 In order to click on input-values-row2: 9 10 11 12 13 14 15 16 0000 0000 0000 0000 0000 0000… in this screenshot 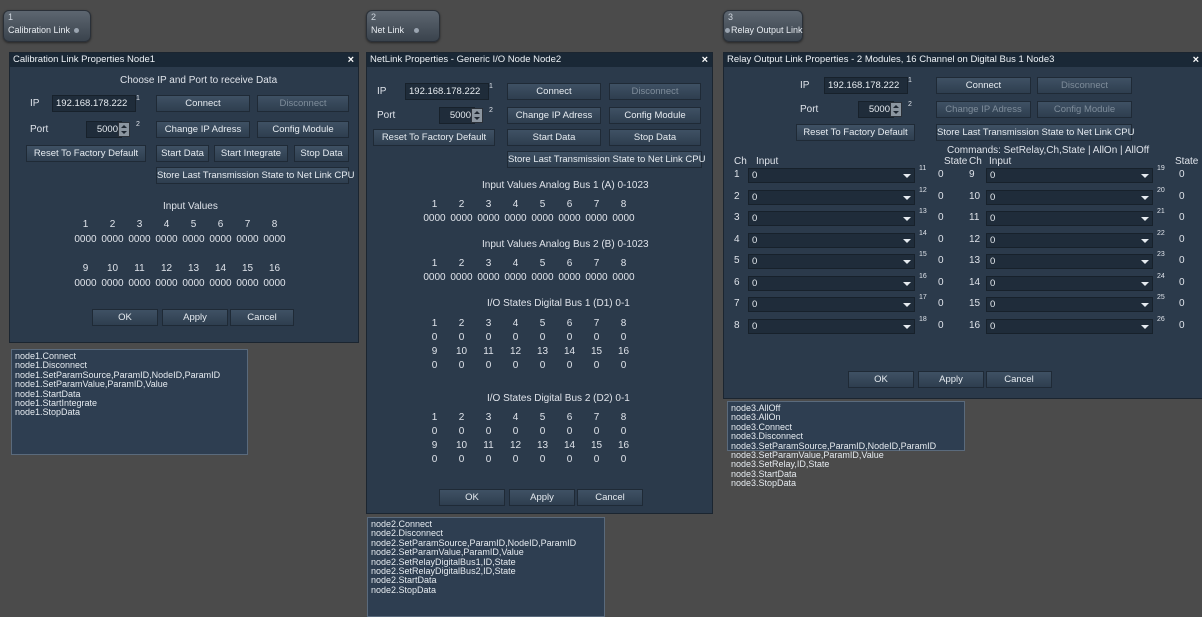, I will do `click(180, 276)`.